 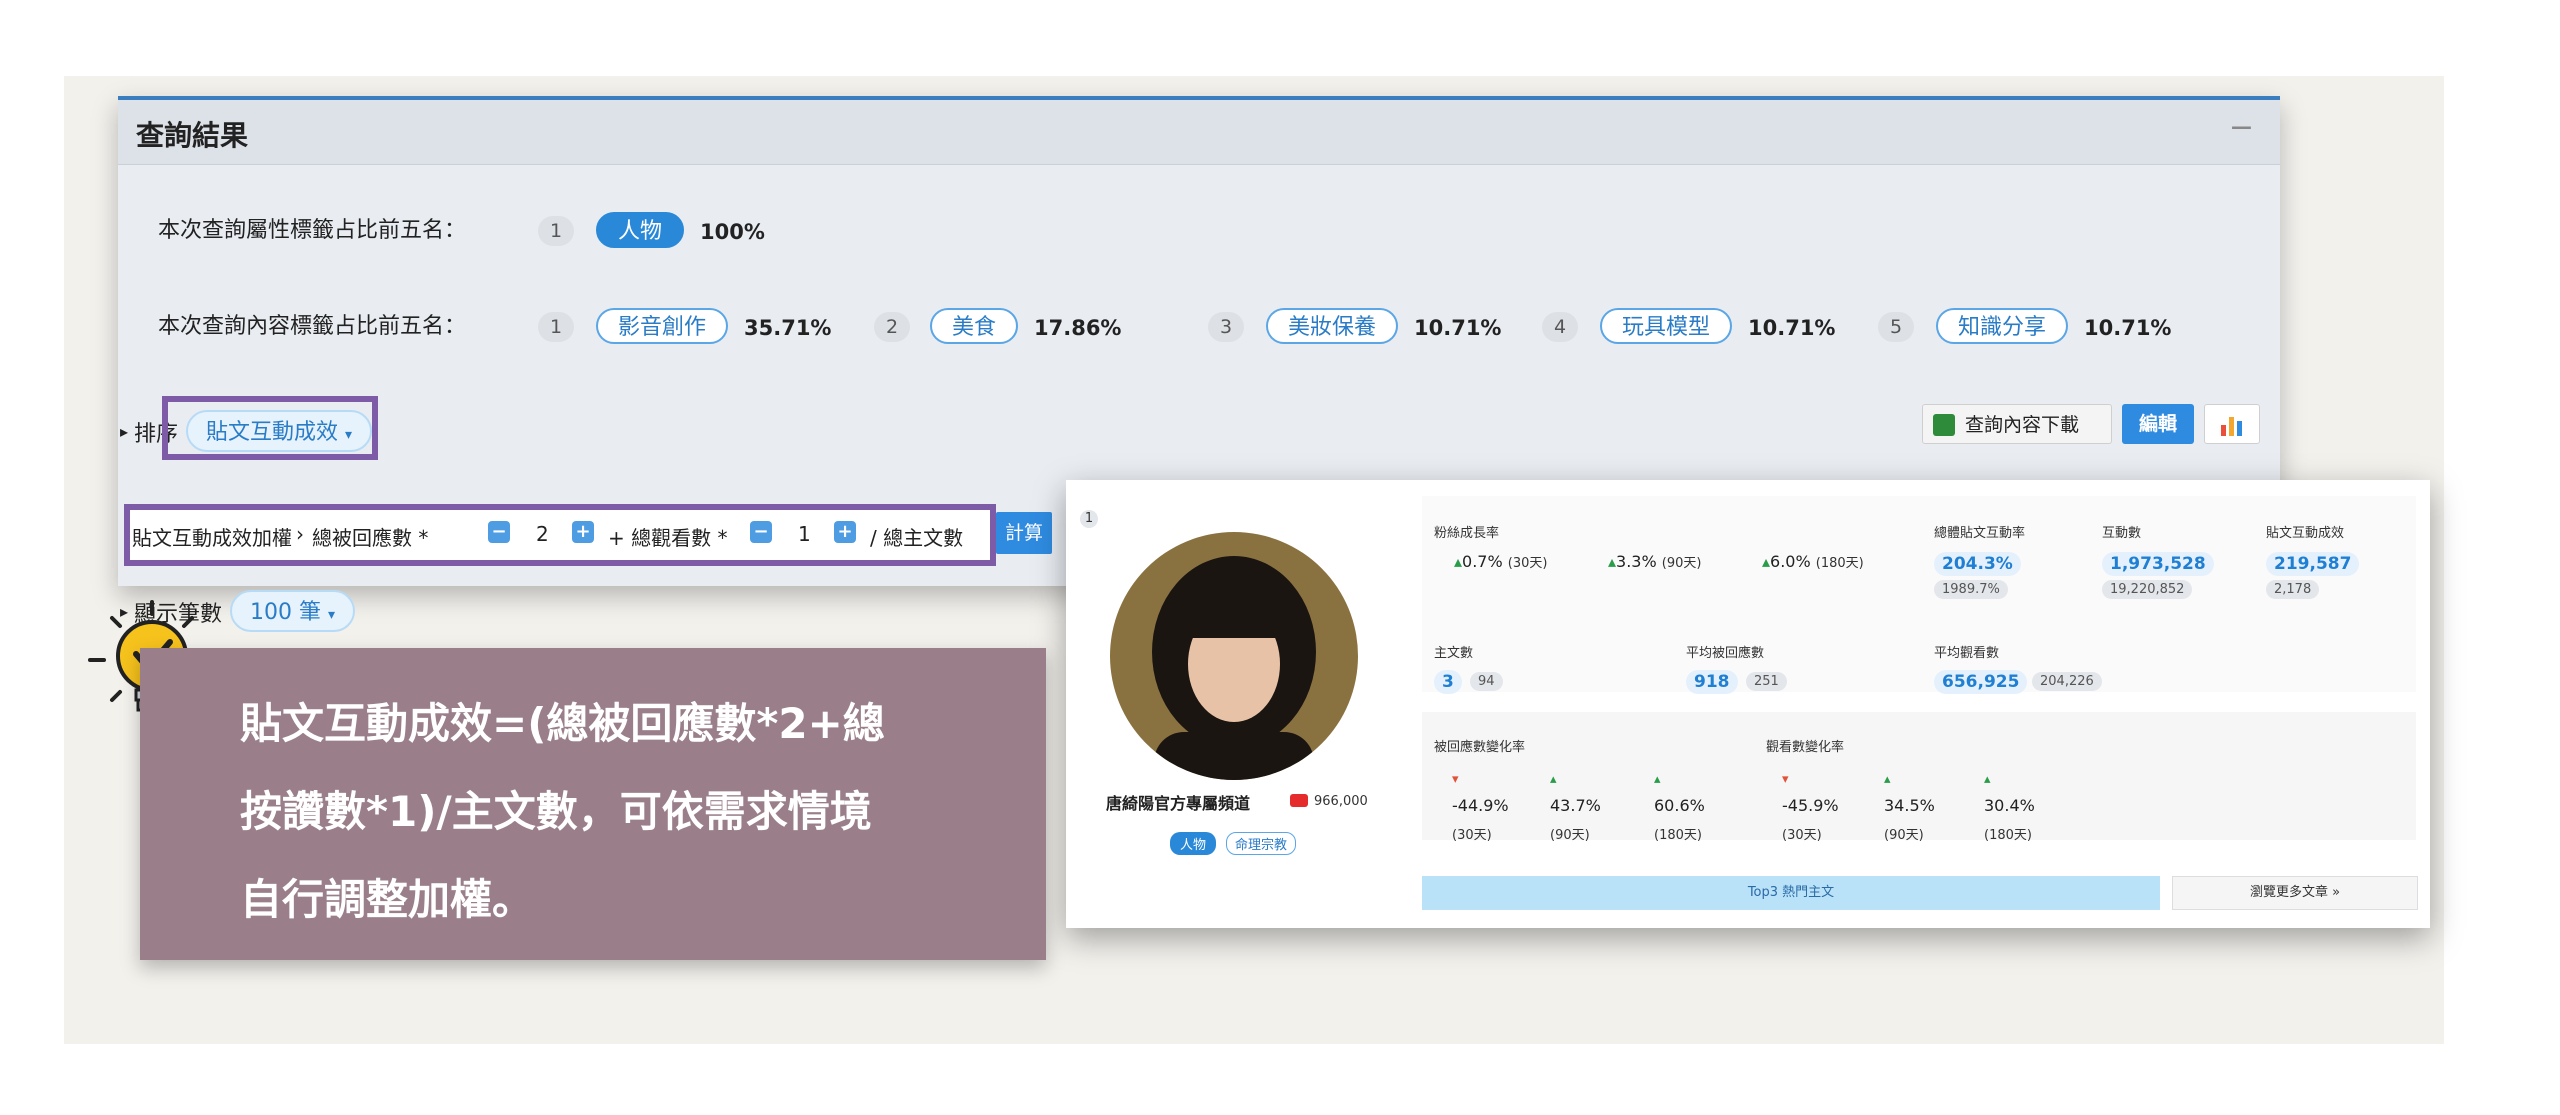 I want to click on post-effect-value: 219,587, so click(x=2313, y=564).